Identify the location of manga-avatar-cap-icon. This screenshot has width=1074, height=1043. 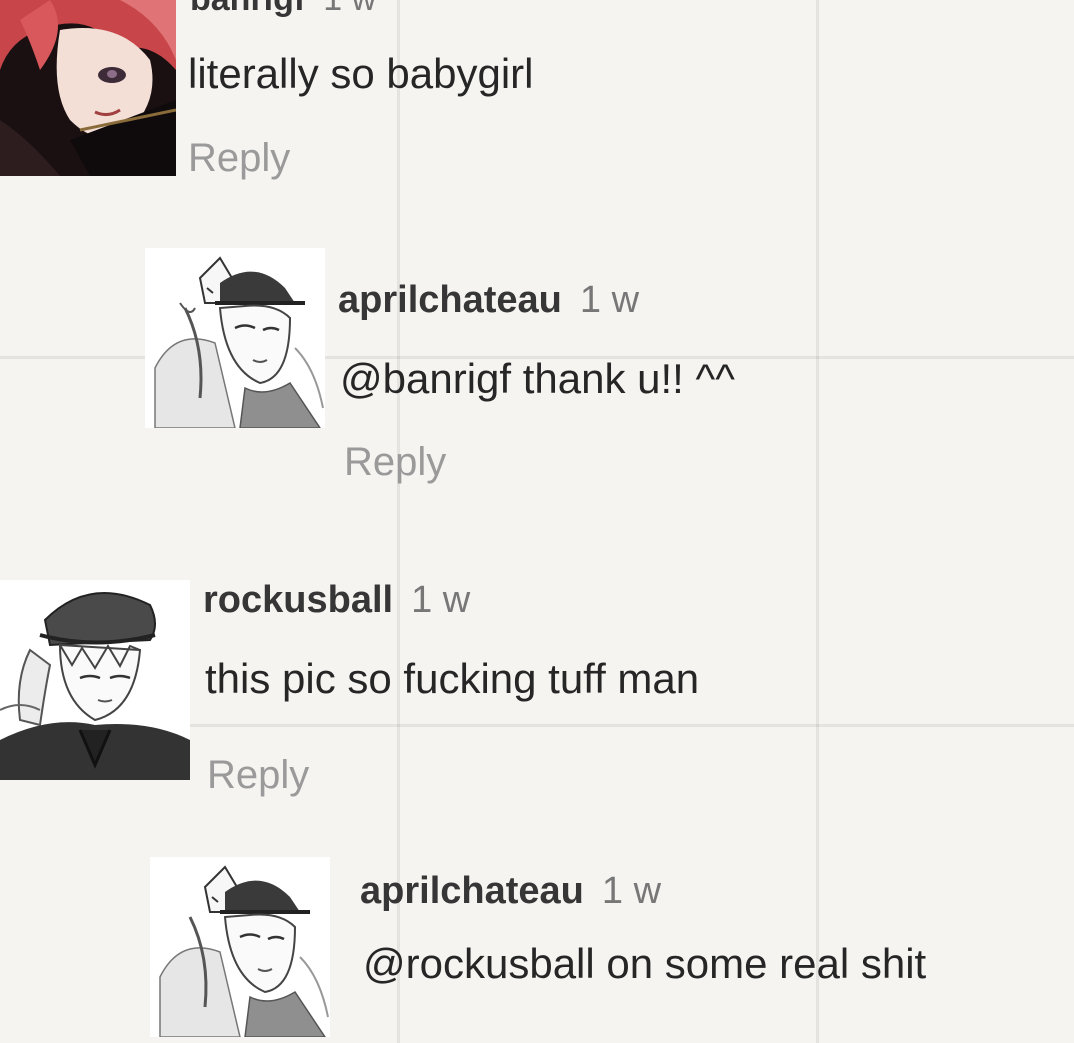
(95, 680).